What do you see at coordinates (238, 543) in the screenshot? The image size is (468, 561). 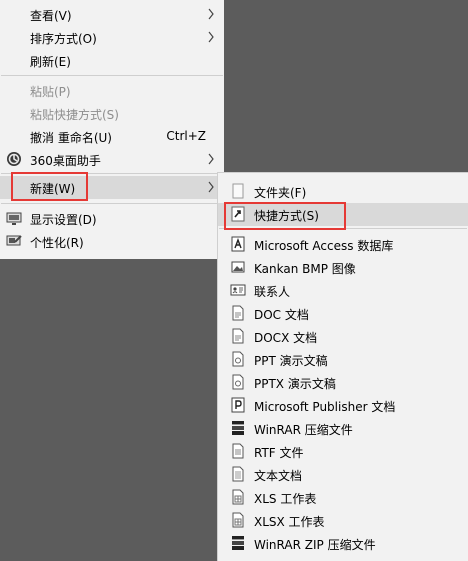 I see `winrar-zip-icon` at bounding box center [238, 543].